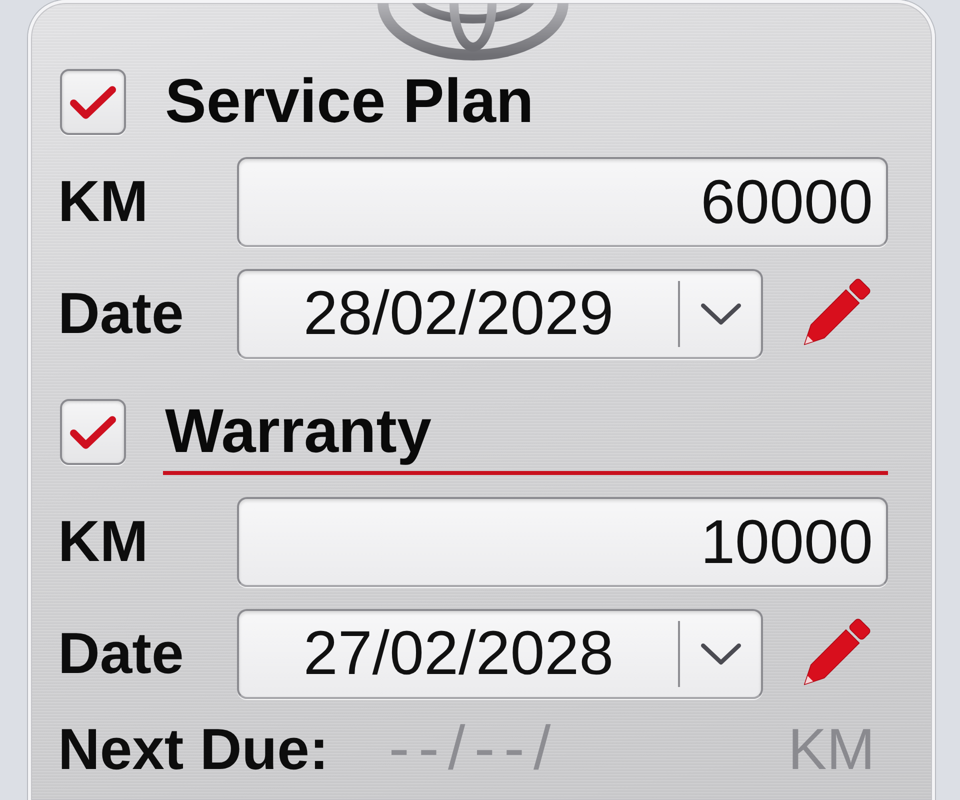 This screenshot has width=960, height=800. Describe the element at coordinates (562, 202) in the screenshot. I see `km-input: 60000` at that location.